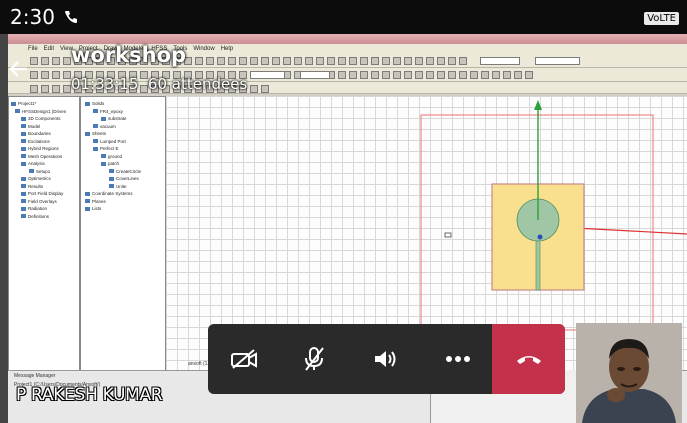  What do you see at coordinates (35, 141) in the screenshot?
I see `tree-item: Excitations` at bounding box center [35, 141].